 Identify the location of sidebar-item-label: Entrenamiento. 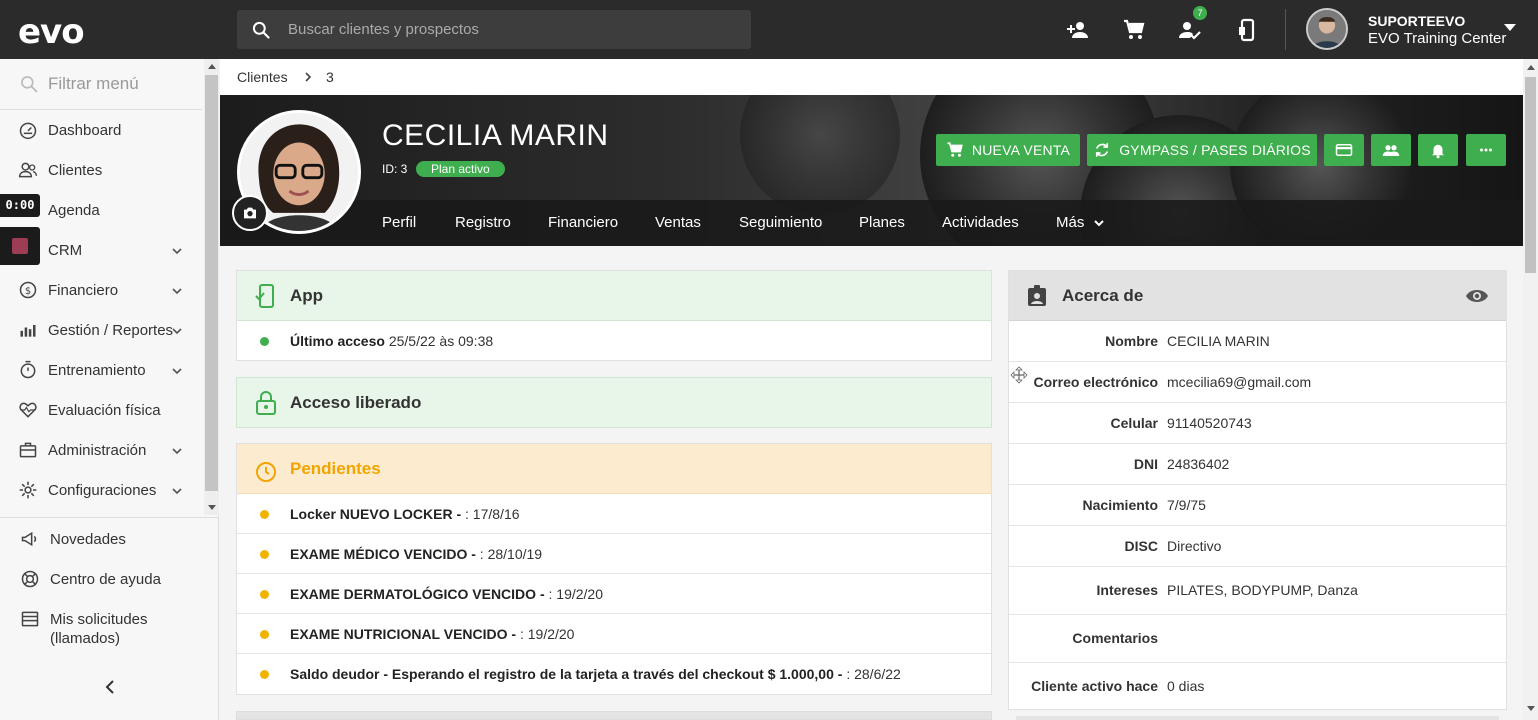
(97, 370).